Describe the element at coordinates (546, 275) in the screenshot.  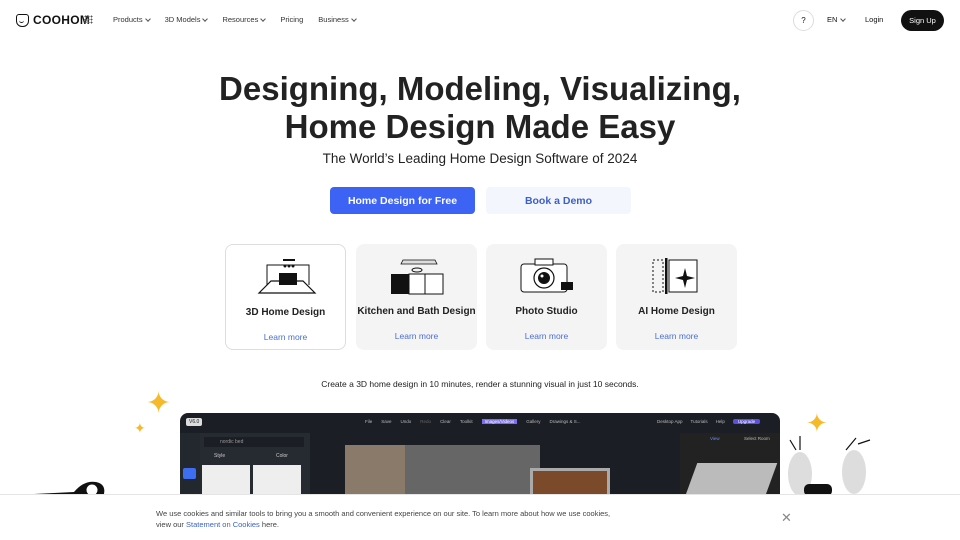
I see `camera-icon` at that location.